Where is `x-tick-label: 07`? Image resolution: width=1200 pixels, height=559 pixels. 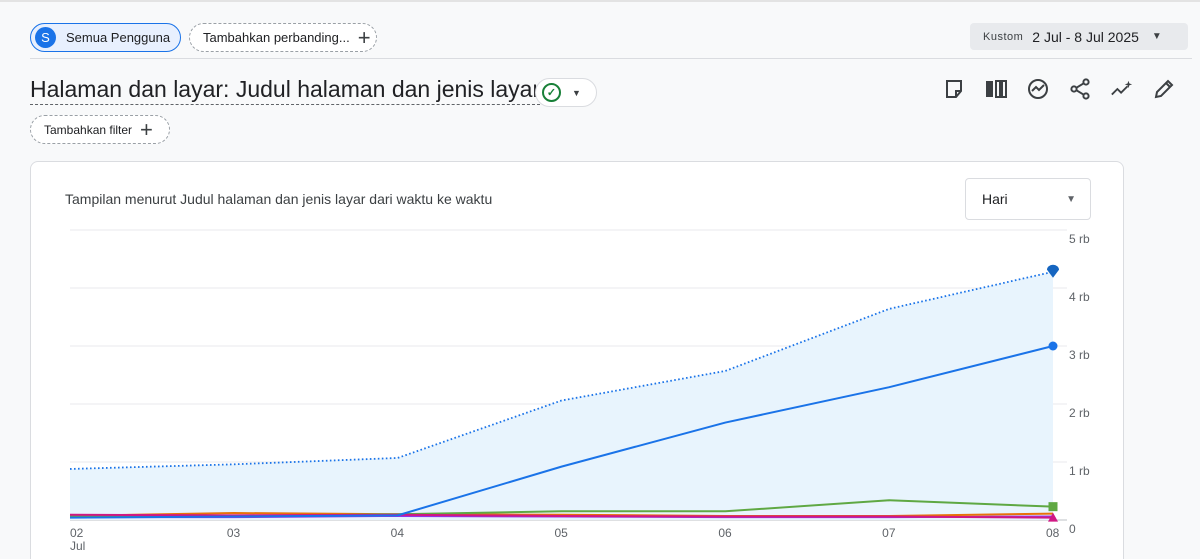
x-tick-label: 07 is located at coordinates (889, 533).